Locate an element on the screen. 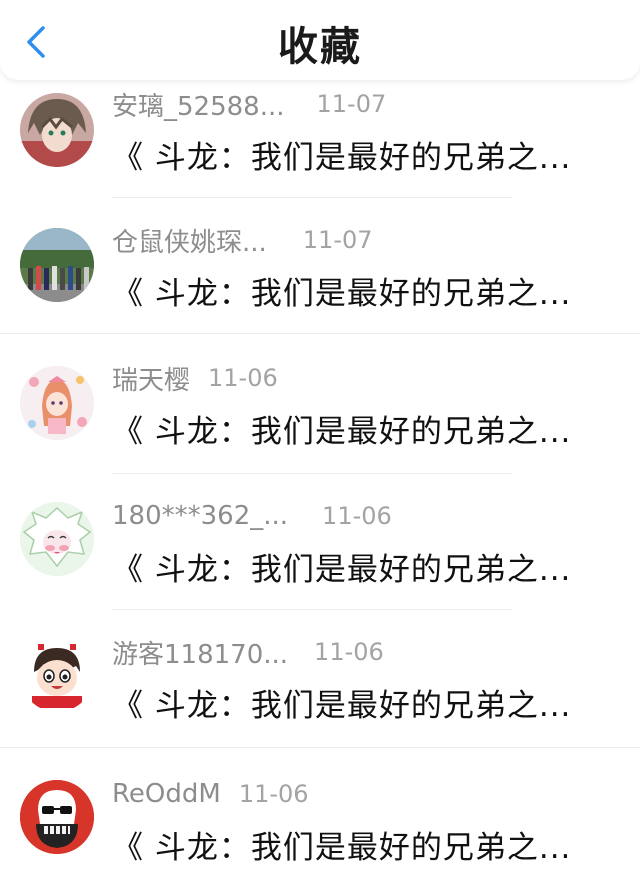  cartoon-boy-avatar is located at coordinates (57, 675).